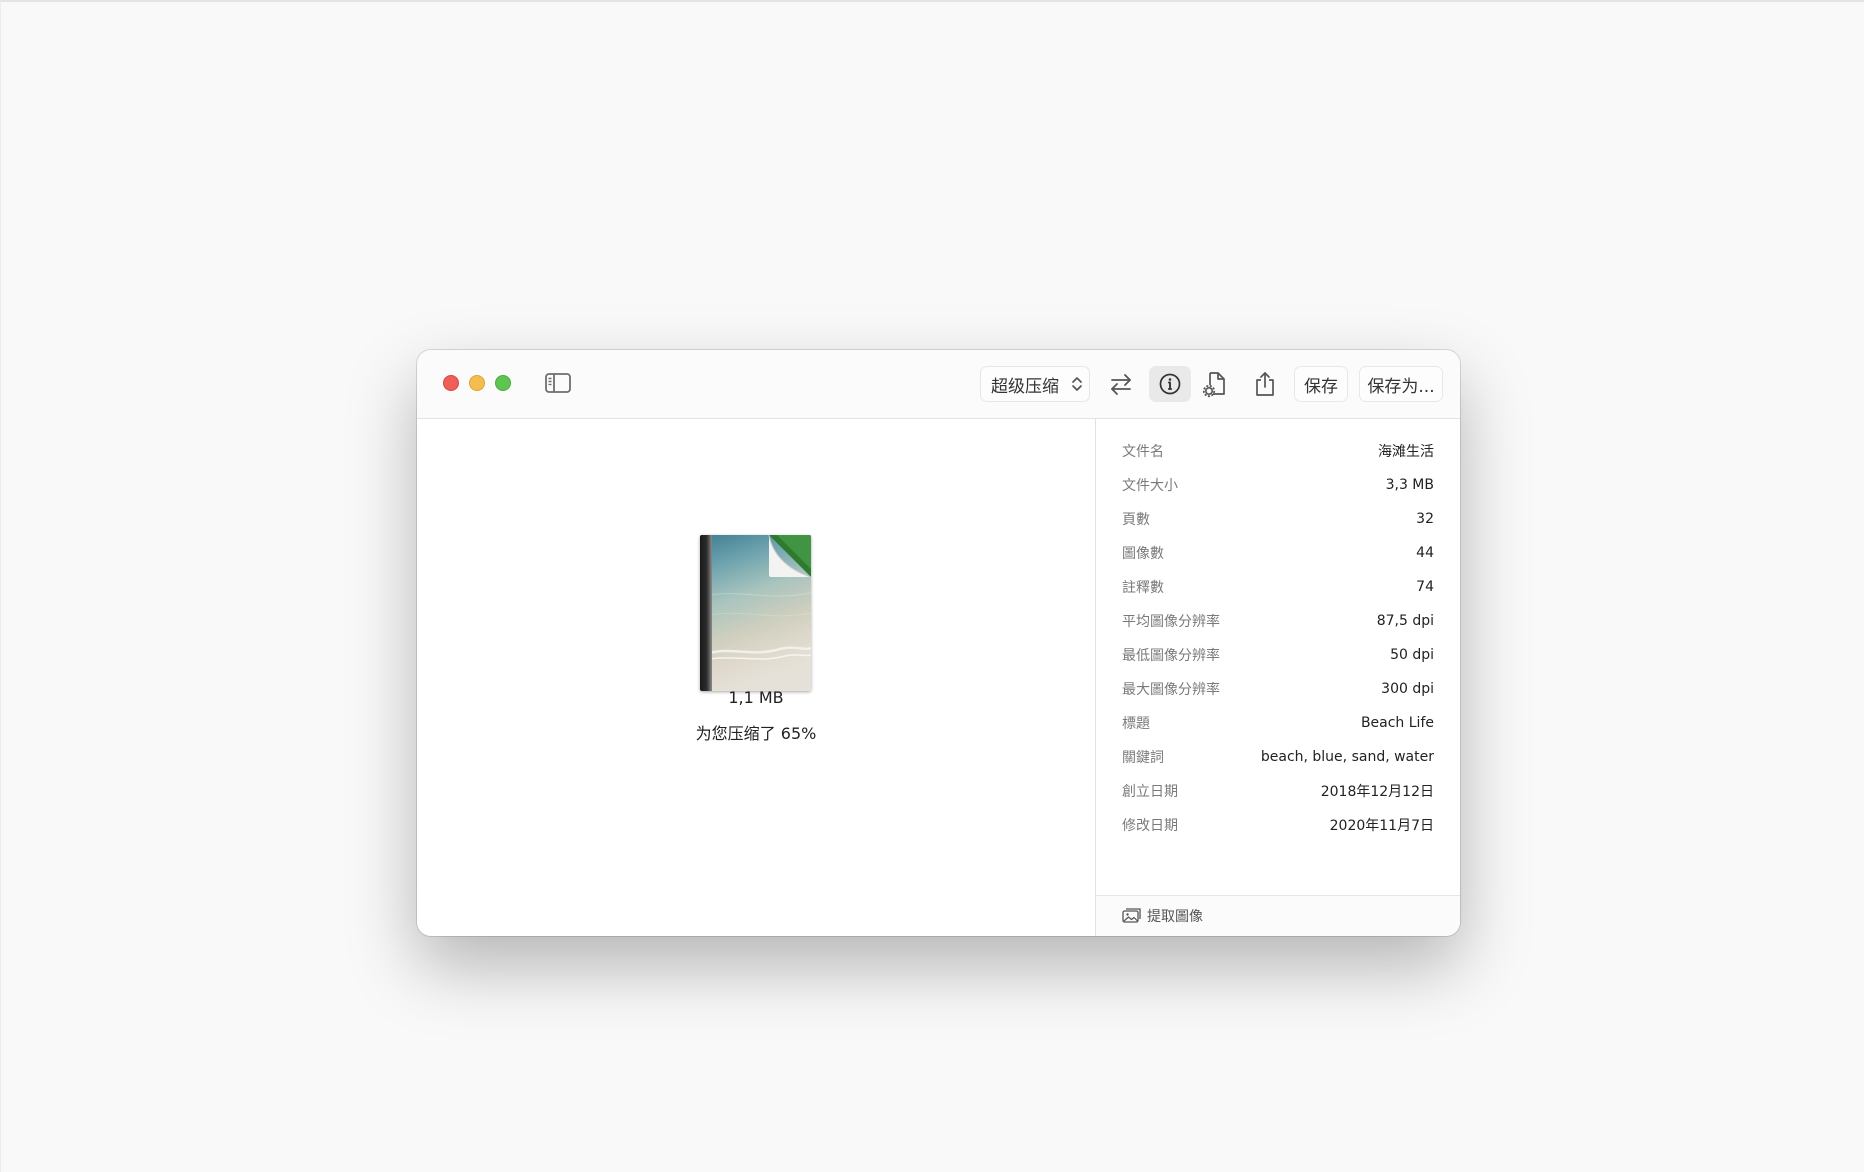 The image size is (1864, 1172). What do you see at coordinates (451, 383) in the screenshot?
I see `close-window-button` at bounding box center [451, 383].